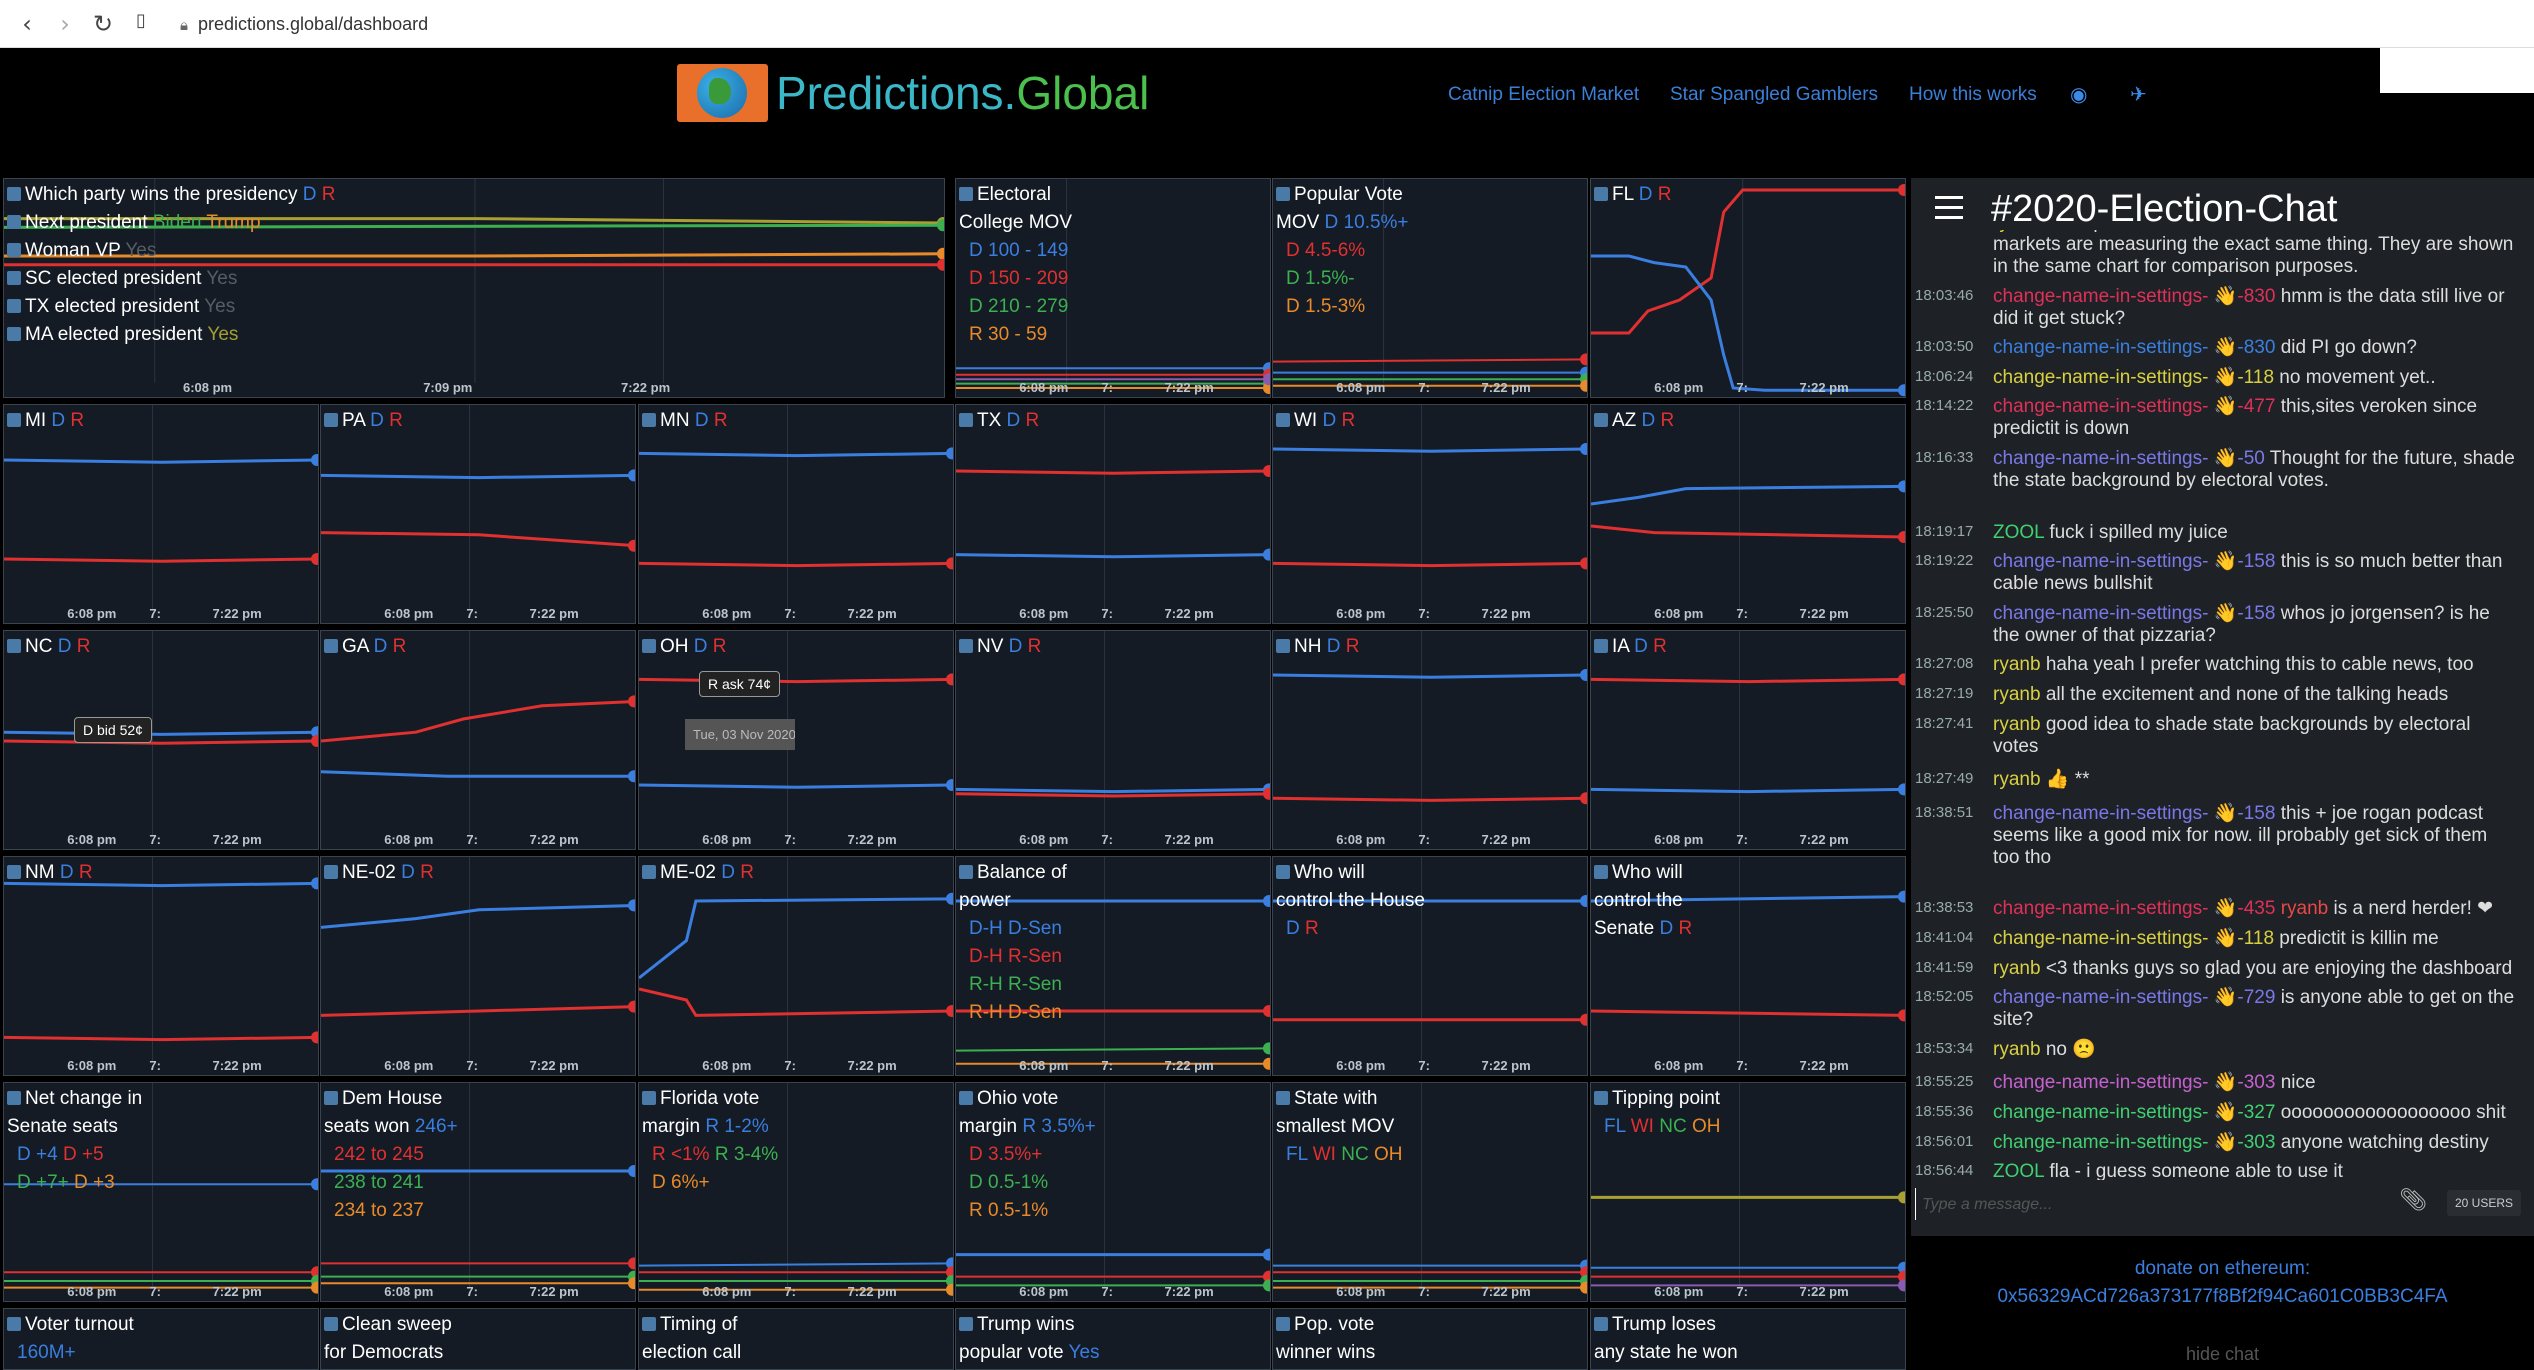  What do you see at coordinates (2413, 1200) in the screenshot?
I see `attachment-icon: 📎︎` at bounding box center [2413, 1200].